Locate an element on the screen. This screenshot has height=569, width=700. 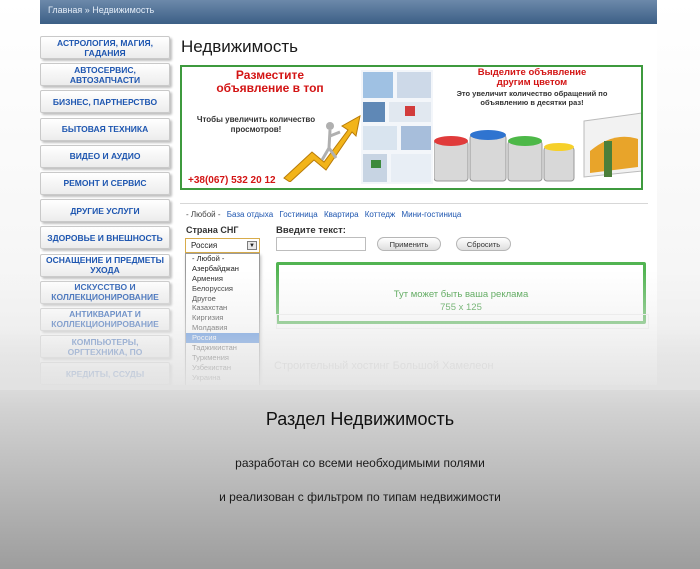
type-hotel: Гостиница is located at coordinates (298, 214).